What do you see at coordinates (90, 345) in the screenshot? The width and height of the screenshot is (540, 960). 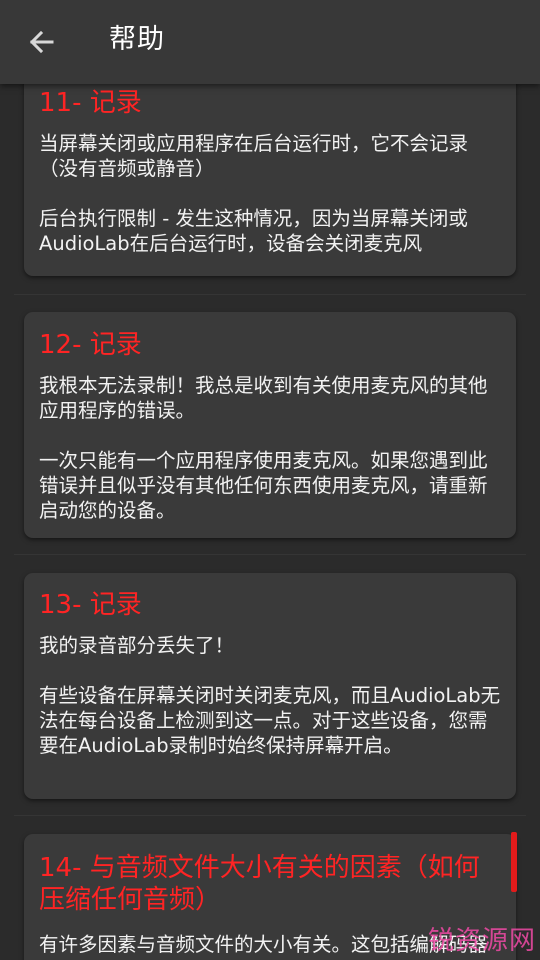 I see `faq-title: 12- 记录` at bounding box center [90, 345].